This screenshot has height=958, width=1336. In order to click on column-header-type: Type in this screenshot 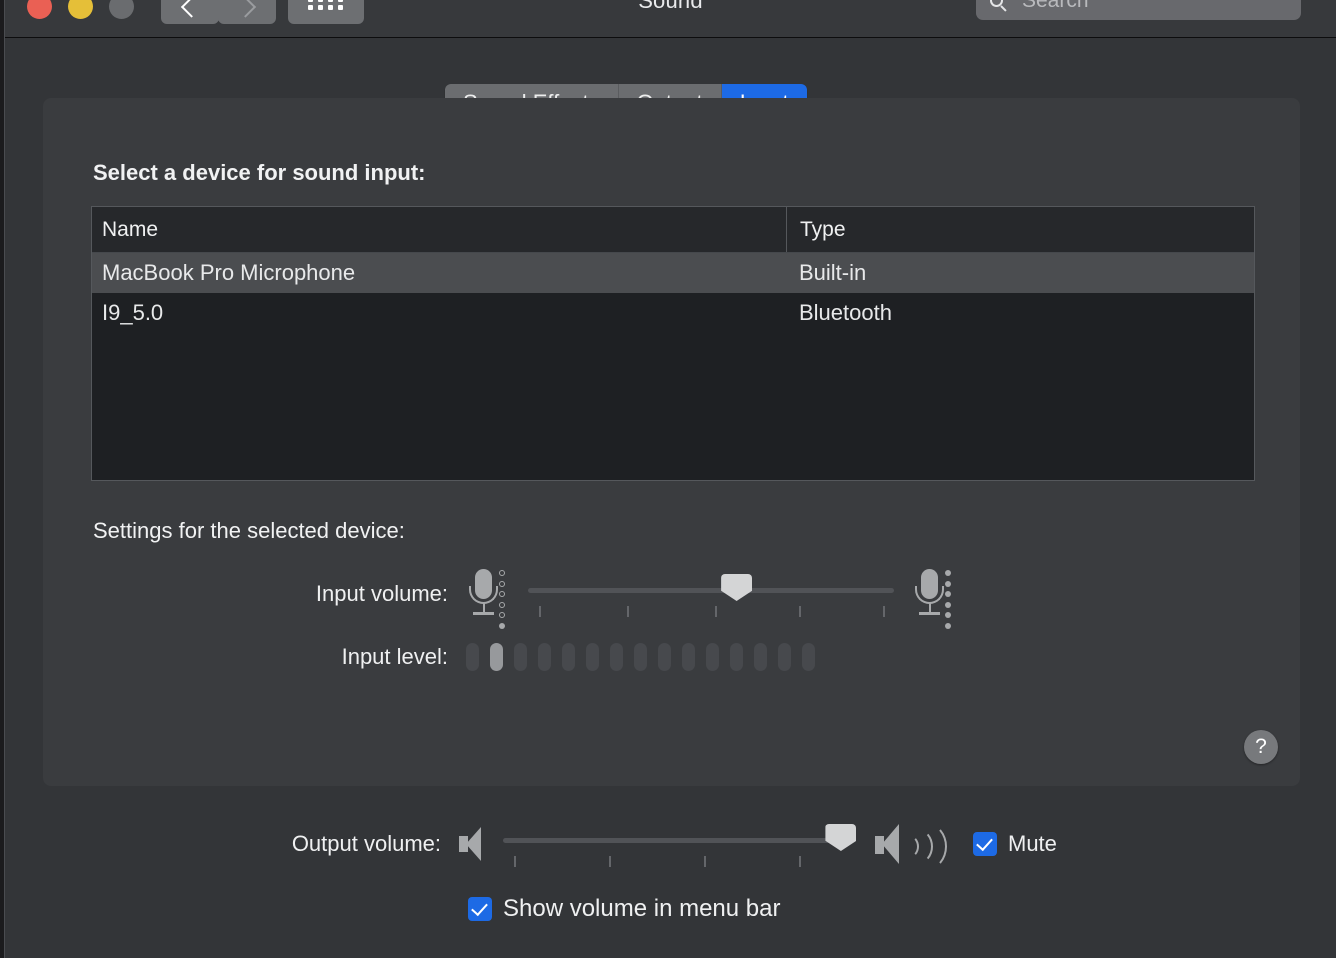, I will do `click(1020, 229)`.